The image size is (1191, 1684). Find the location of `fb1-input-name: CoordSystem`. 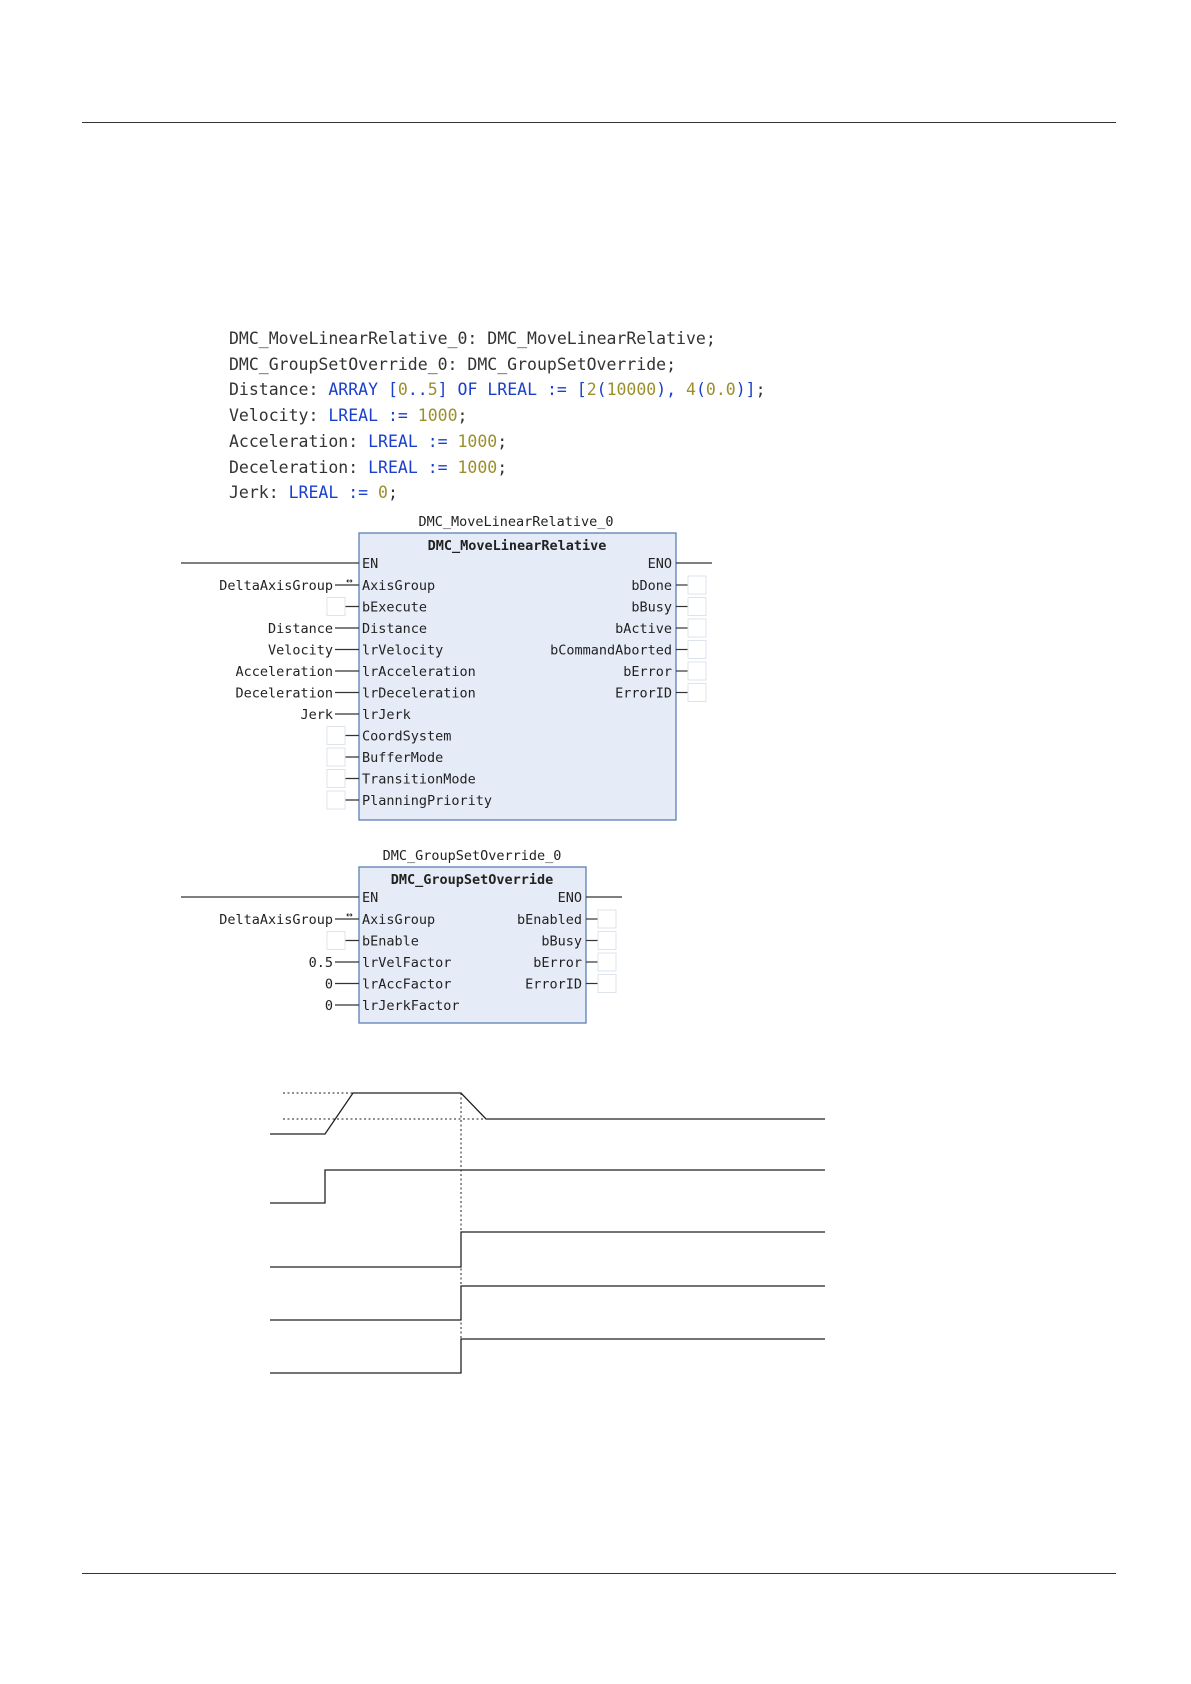

fb1-input-name: CoordSystem is located at coordinates (406, 737).